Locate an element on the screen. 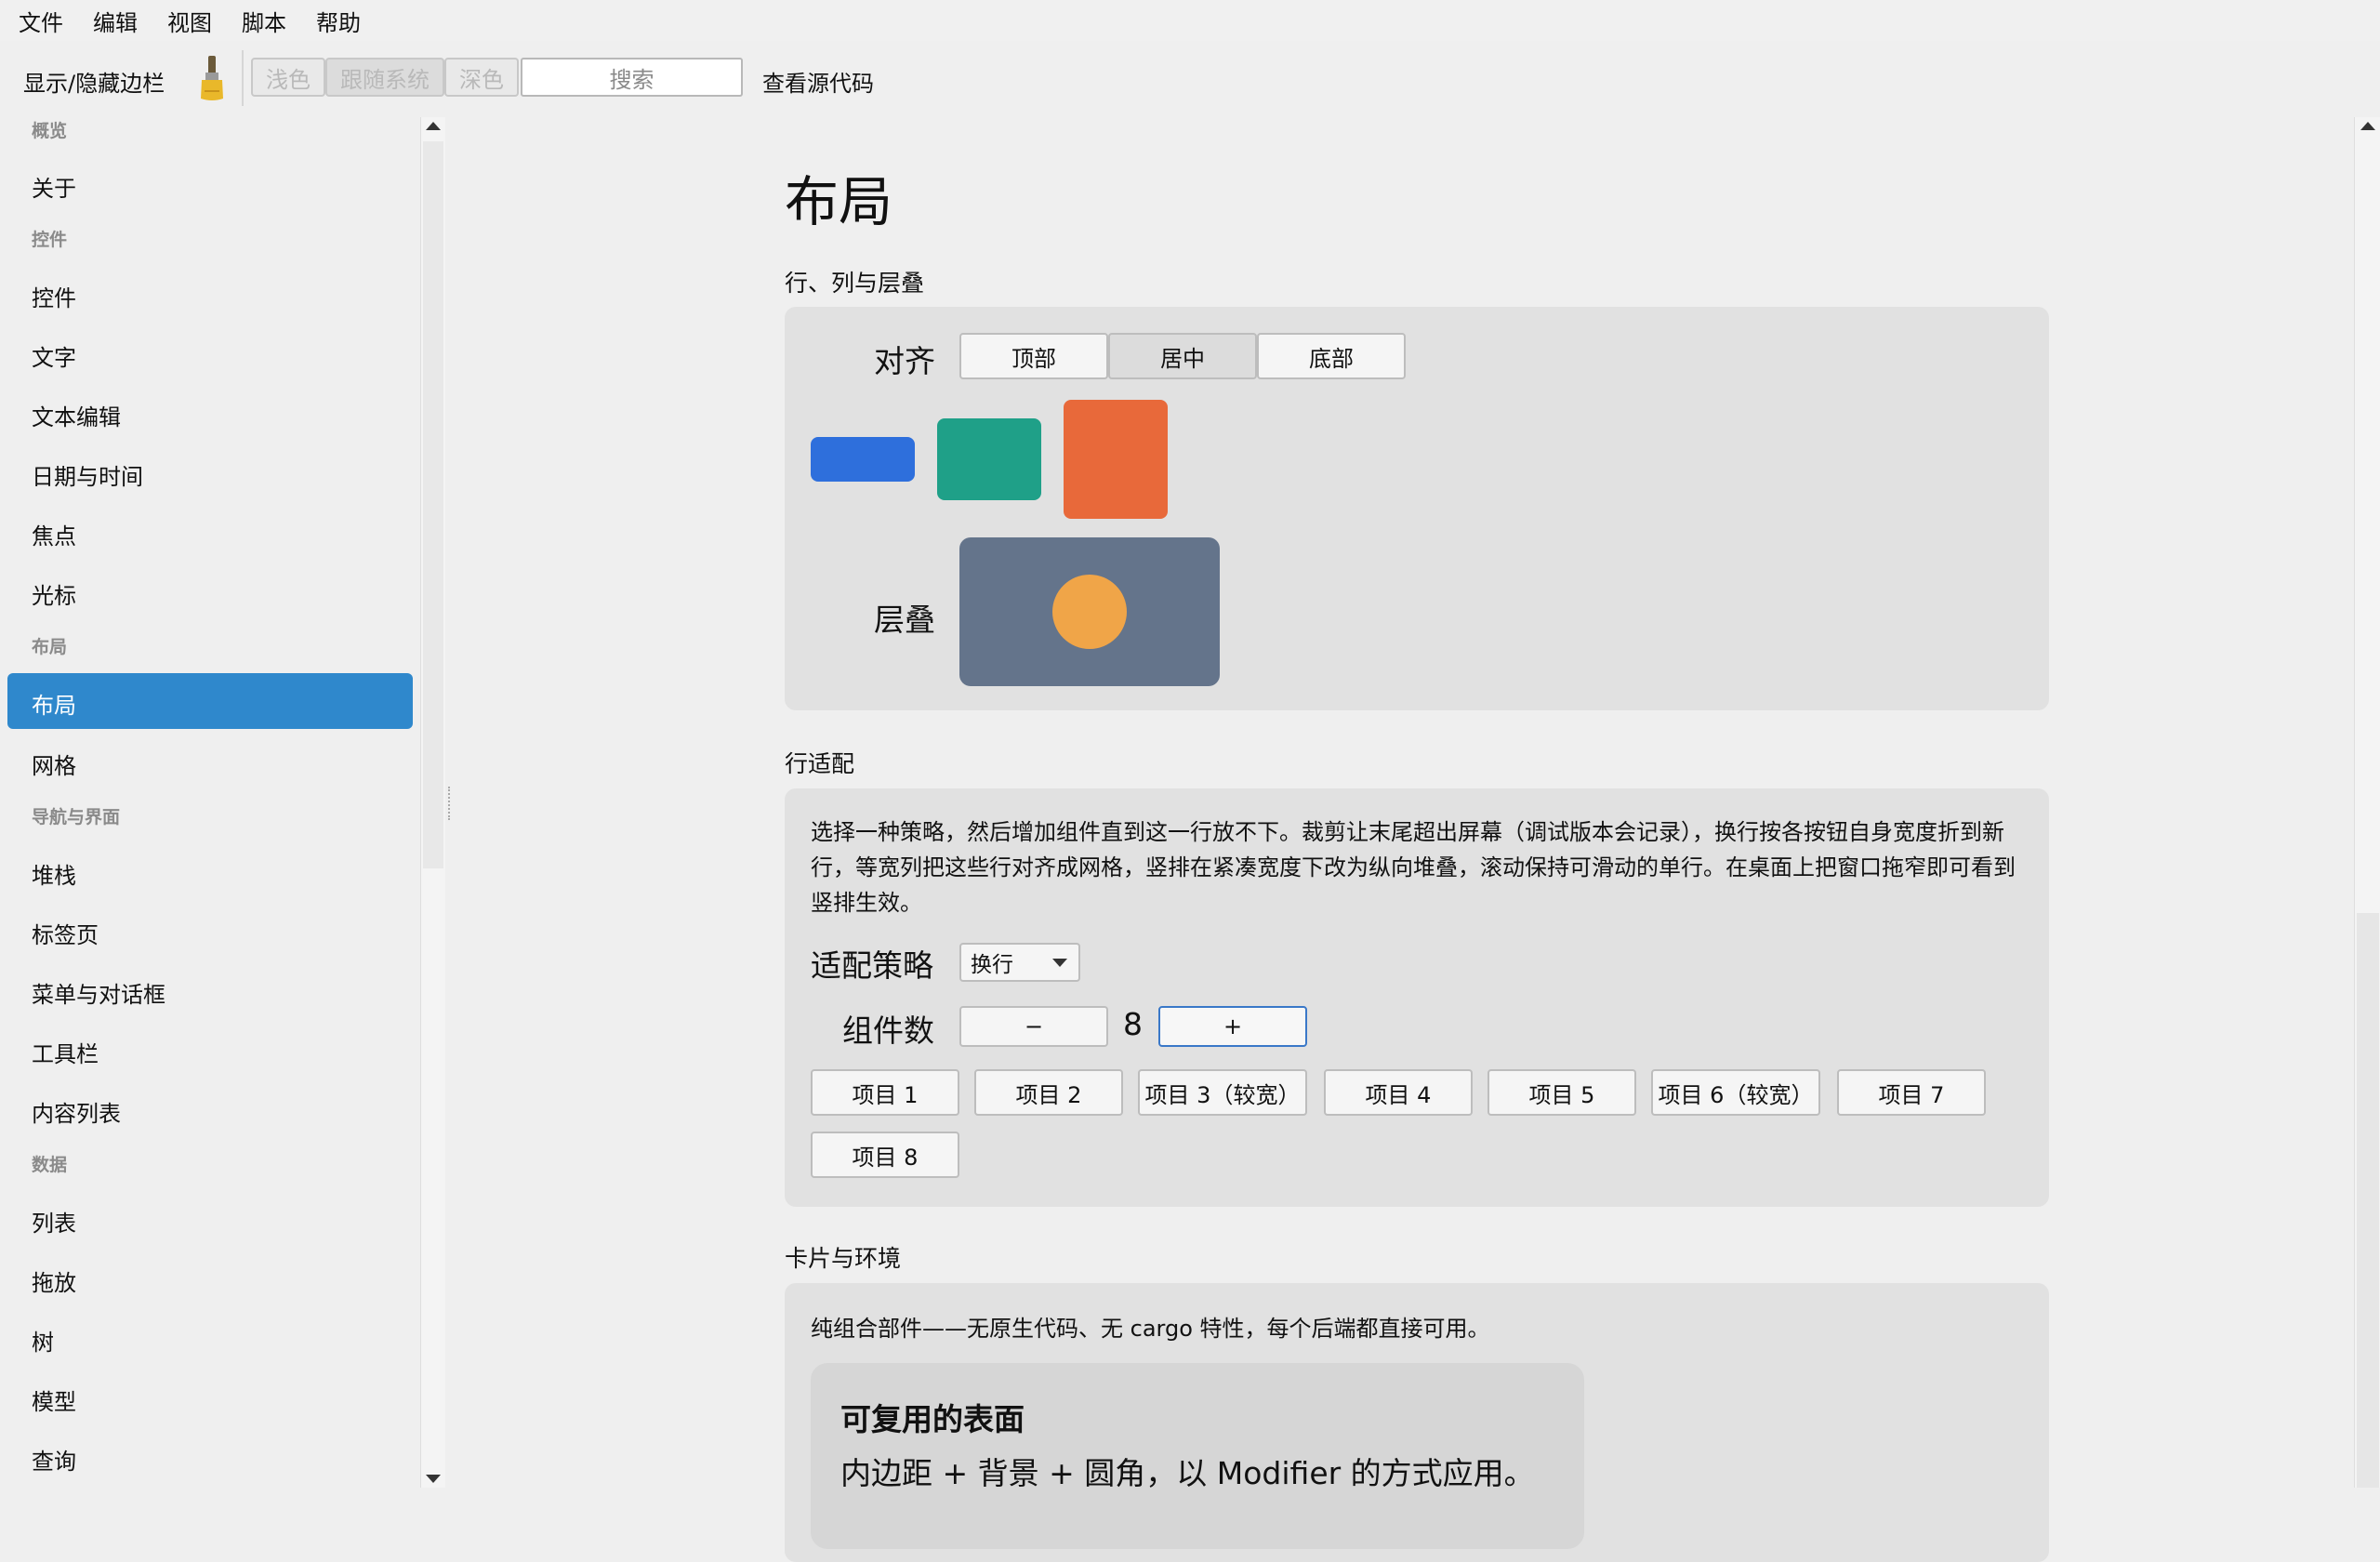 The image size is (2380, 1562). section-heading-cards: 卡片与环境 is located at coordinates (843, 1258).